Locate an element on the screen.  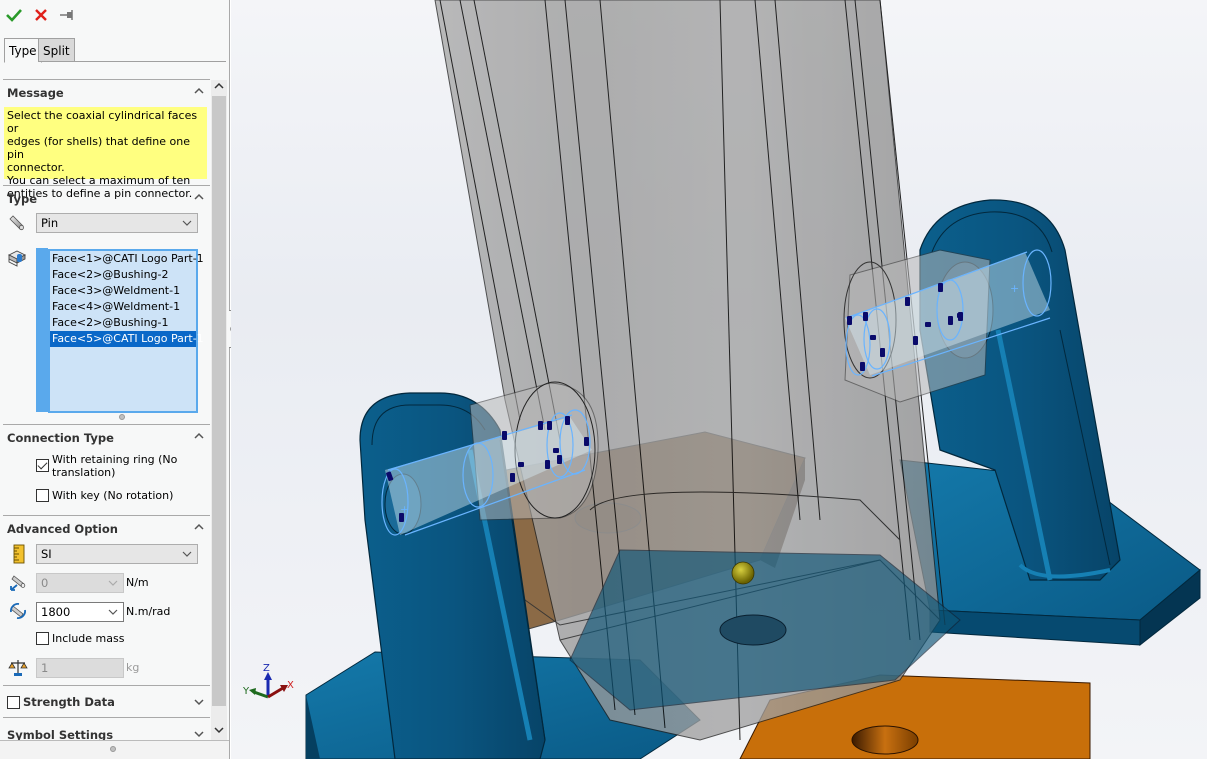
cancel-button is located at coordinates (41, 15).